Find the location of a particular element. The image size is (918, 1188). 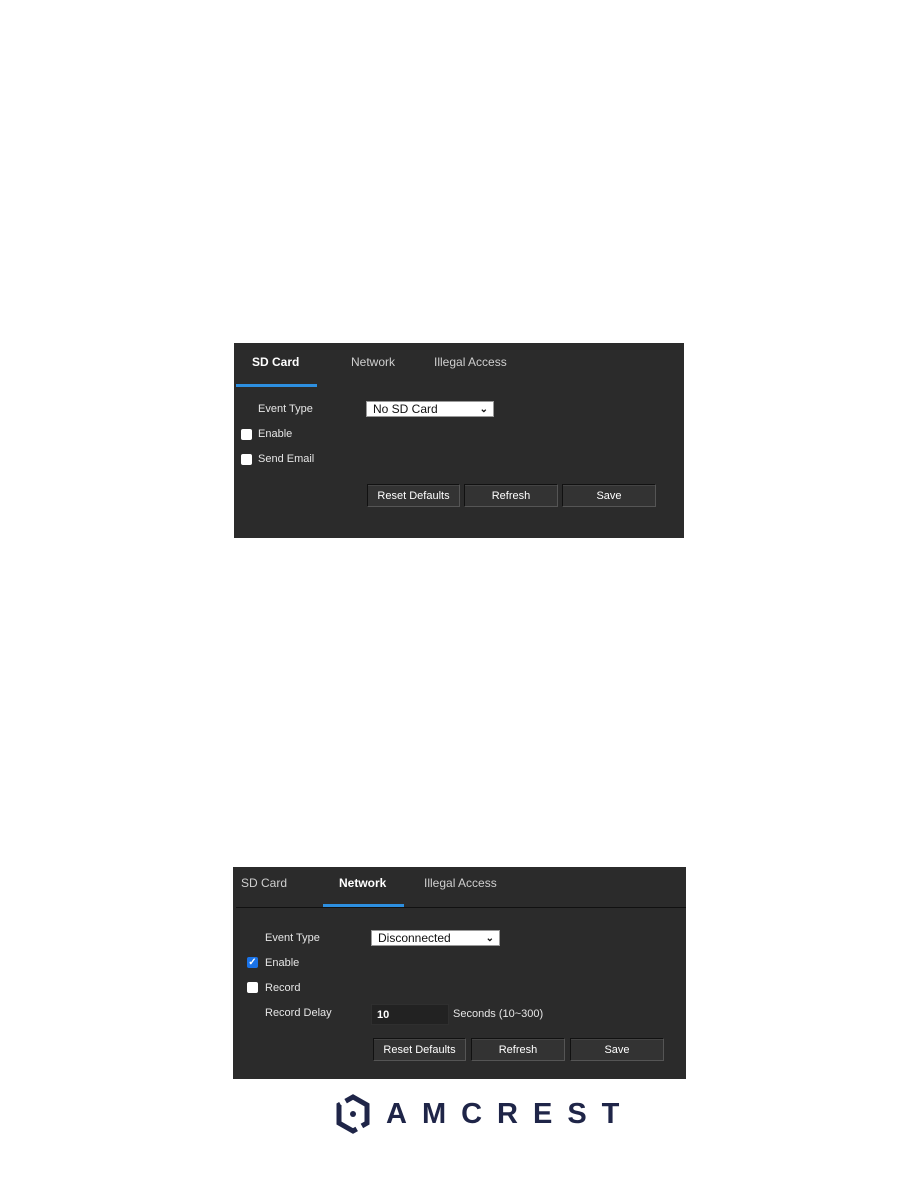

record-checkbox is located at coordinates (252, 987).